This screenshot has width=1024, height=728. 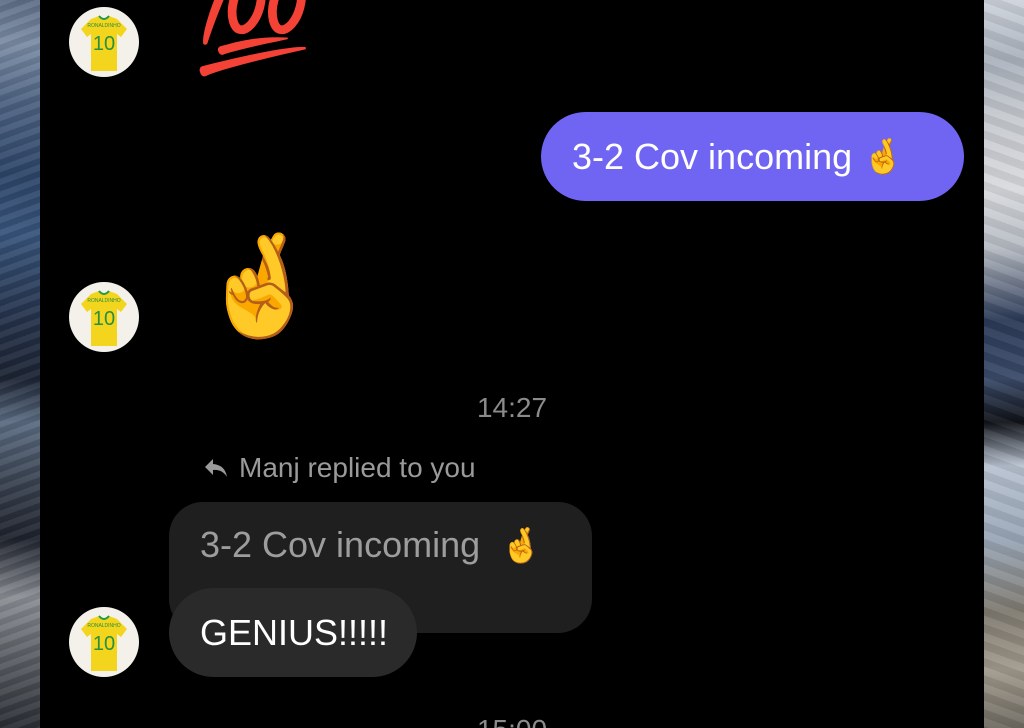 What do you see at coordinates (216, 468) in the screenshot?
I see `reply-arrow-icon` at bounding box center [216, 468].